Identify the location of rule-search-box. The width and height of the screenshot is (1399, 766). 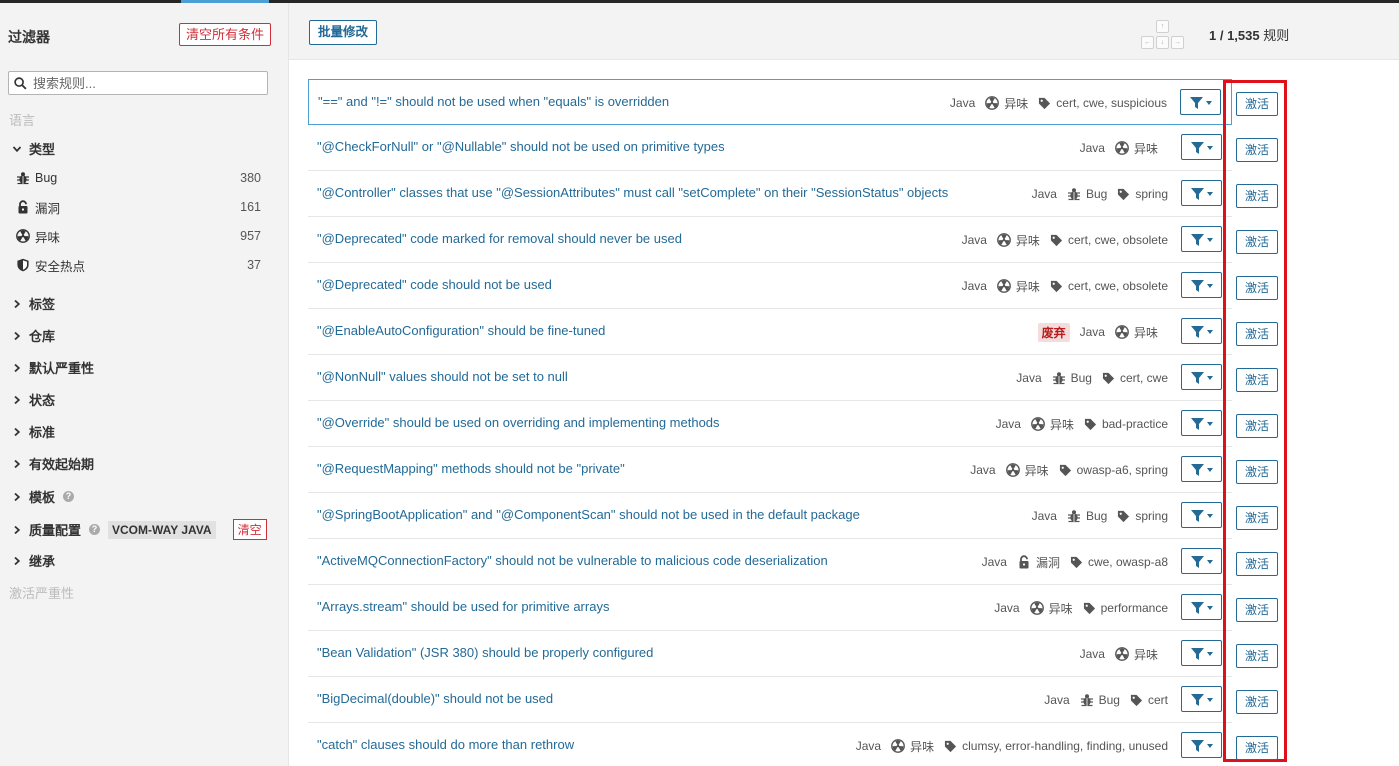
(138, 83).